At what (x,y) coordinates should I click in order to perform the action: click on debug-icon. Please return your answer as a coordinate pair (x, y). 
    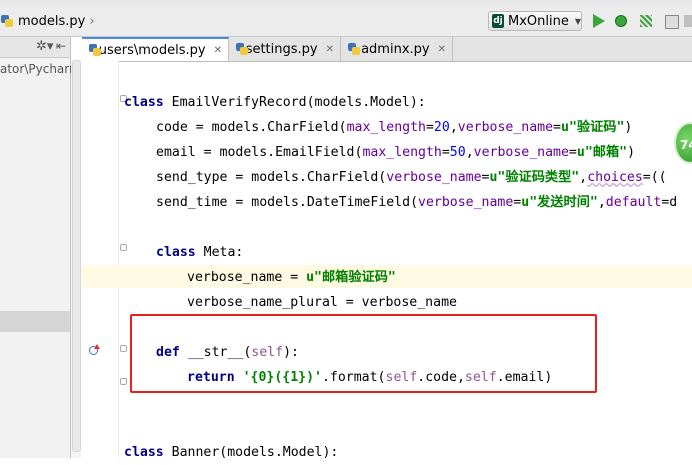
    Looking at the image, I should click on (621, 21).